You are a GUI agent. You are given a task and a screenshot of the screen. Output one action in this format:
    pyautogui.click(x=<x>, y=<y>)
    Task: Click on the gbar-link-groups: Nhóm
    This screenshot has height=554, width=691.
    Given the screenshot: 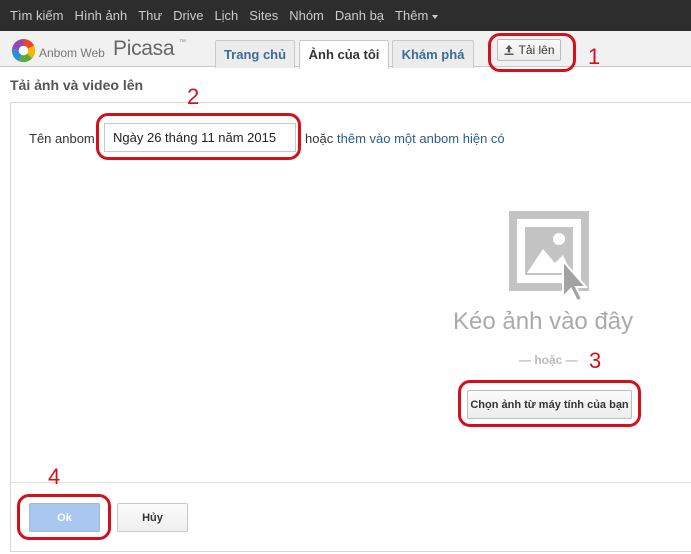 What is the action you would take?
    pyautogui.click(x=306, y=15)
    